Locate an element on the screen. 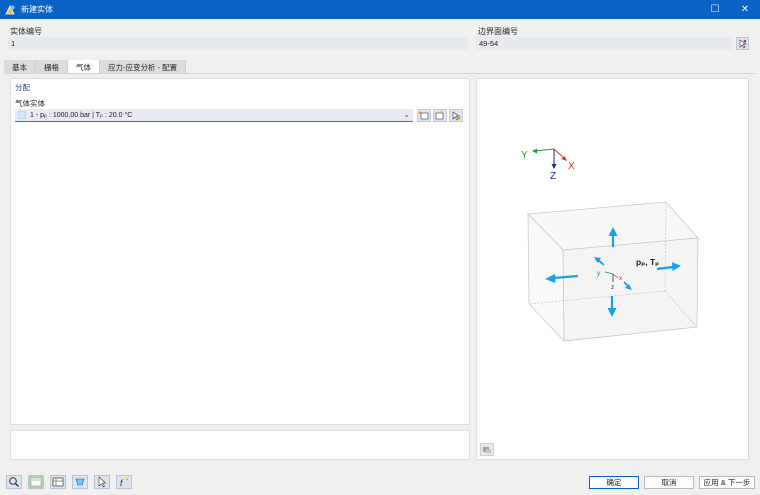 The height and width of the screenshot is (495, 760). table-button is located at coordinates (58, 482).